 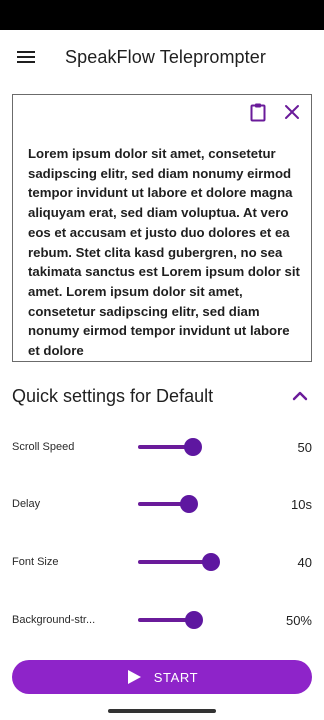 I want to click on paste-button, so click(x=258, y=112).